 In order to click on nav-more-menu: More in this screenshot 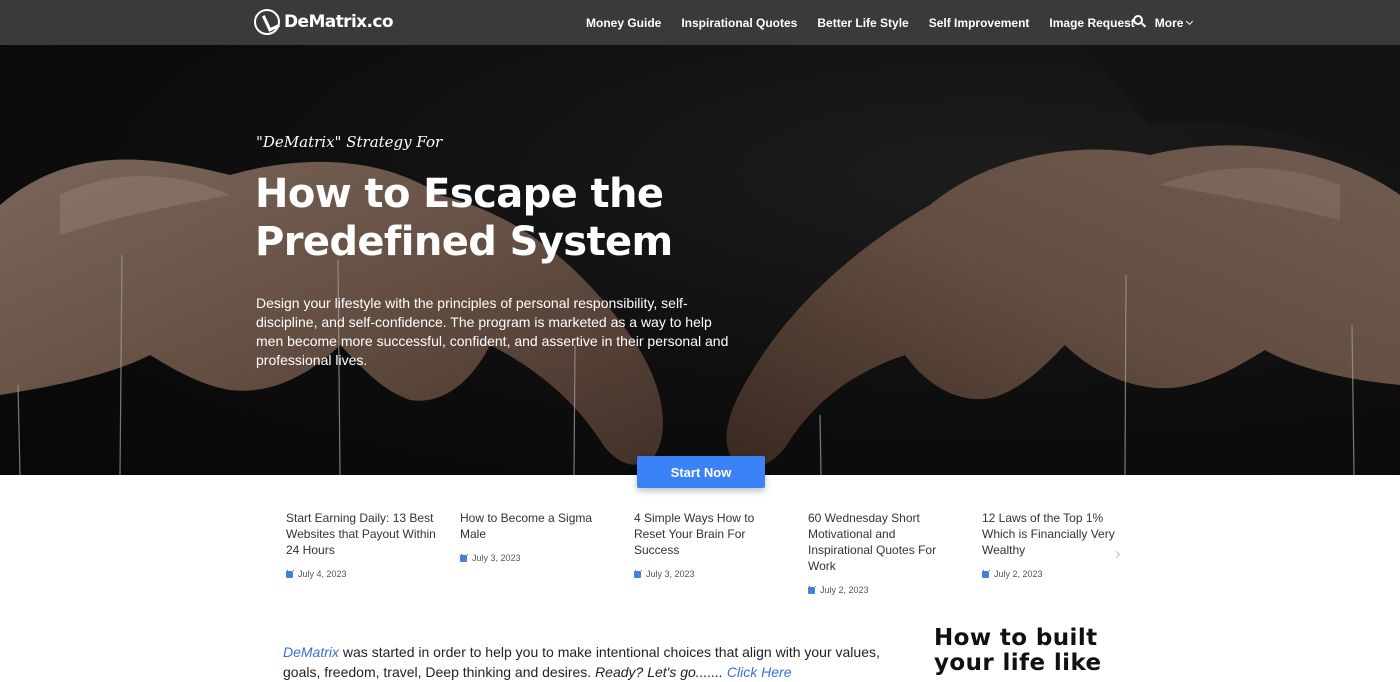, I will do `click(1174, 22)`.